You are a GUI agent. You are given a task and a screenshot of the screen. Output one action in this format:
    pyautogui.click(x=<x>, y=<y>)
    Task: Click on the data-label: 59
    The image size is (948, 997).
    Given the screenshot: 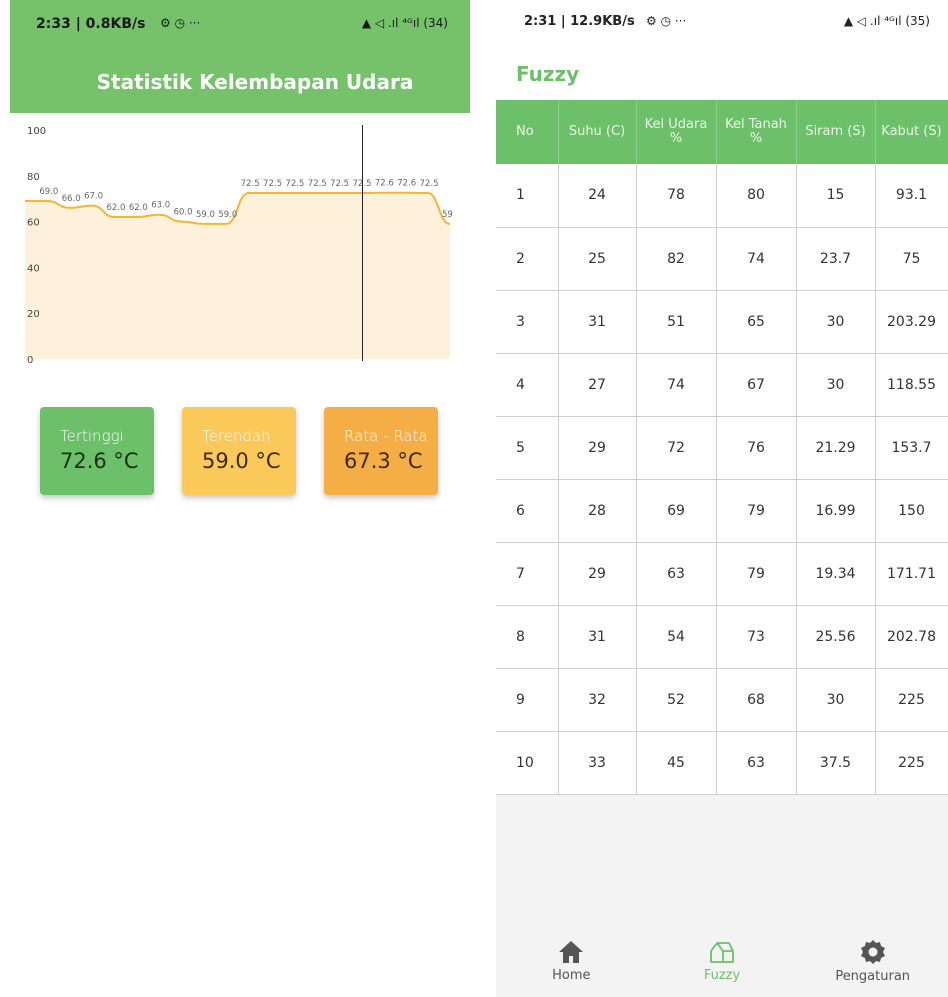 What is the action you would take?
    pyautogui.click(x=447, y=215)
    